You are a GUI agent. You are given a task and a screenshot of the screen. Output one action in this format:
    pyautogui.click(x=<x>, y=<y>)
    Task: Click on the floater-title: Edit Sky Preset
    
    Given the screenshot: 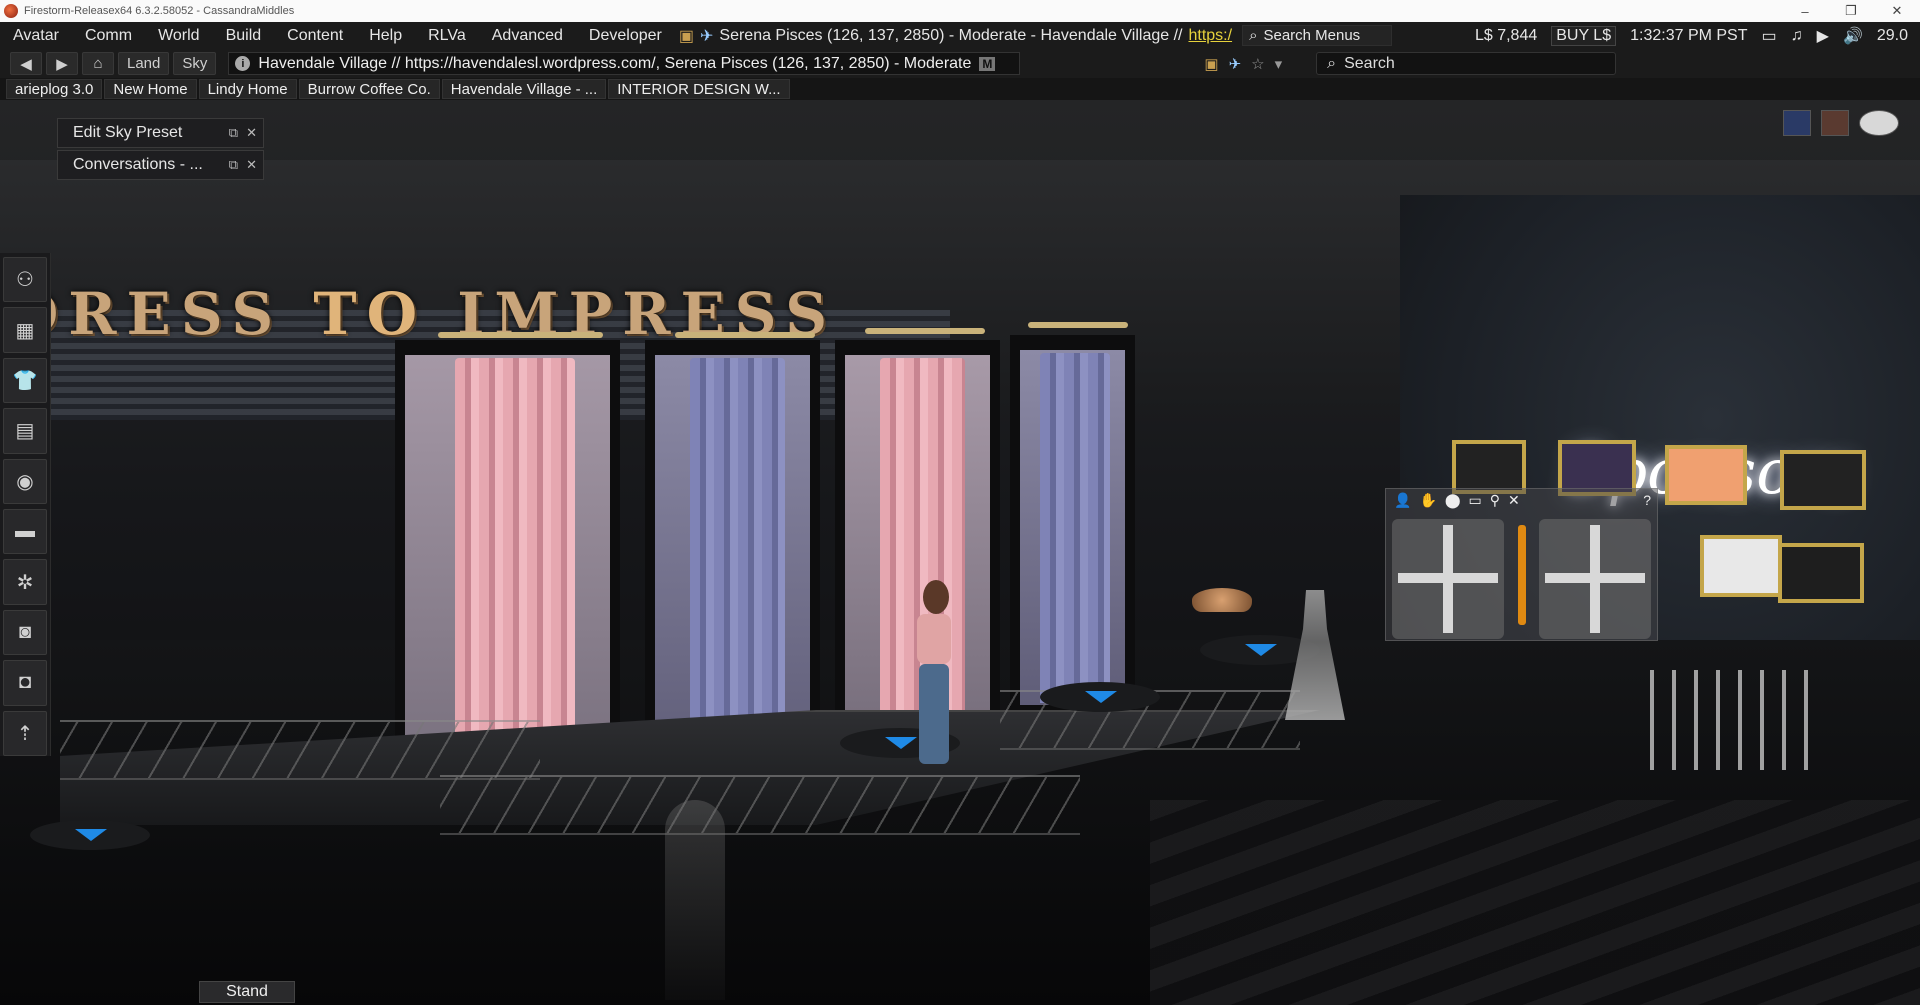 What is the action you would take?
    pyautogui.click(x=128, y=132)
    